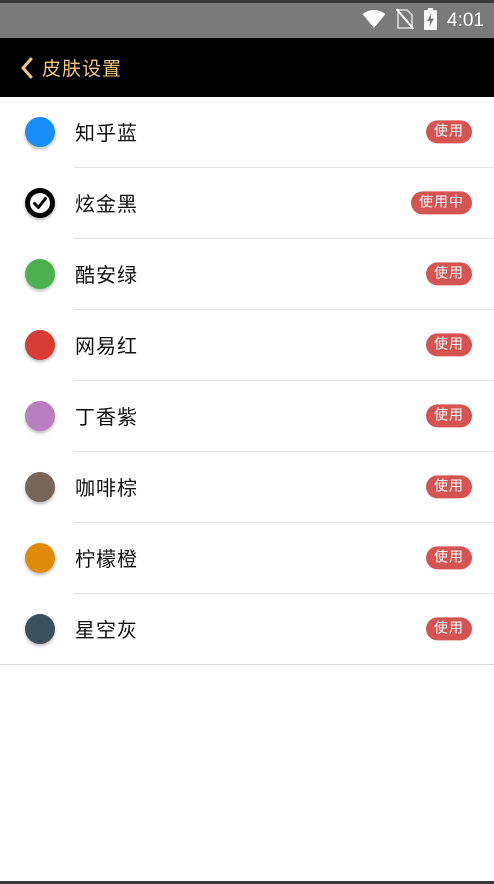 The image size is (494, 884). Describe the element at coordinates (247, 203) in the screenshot. I see `skin-row: 炫金黑 使用中` at that location.